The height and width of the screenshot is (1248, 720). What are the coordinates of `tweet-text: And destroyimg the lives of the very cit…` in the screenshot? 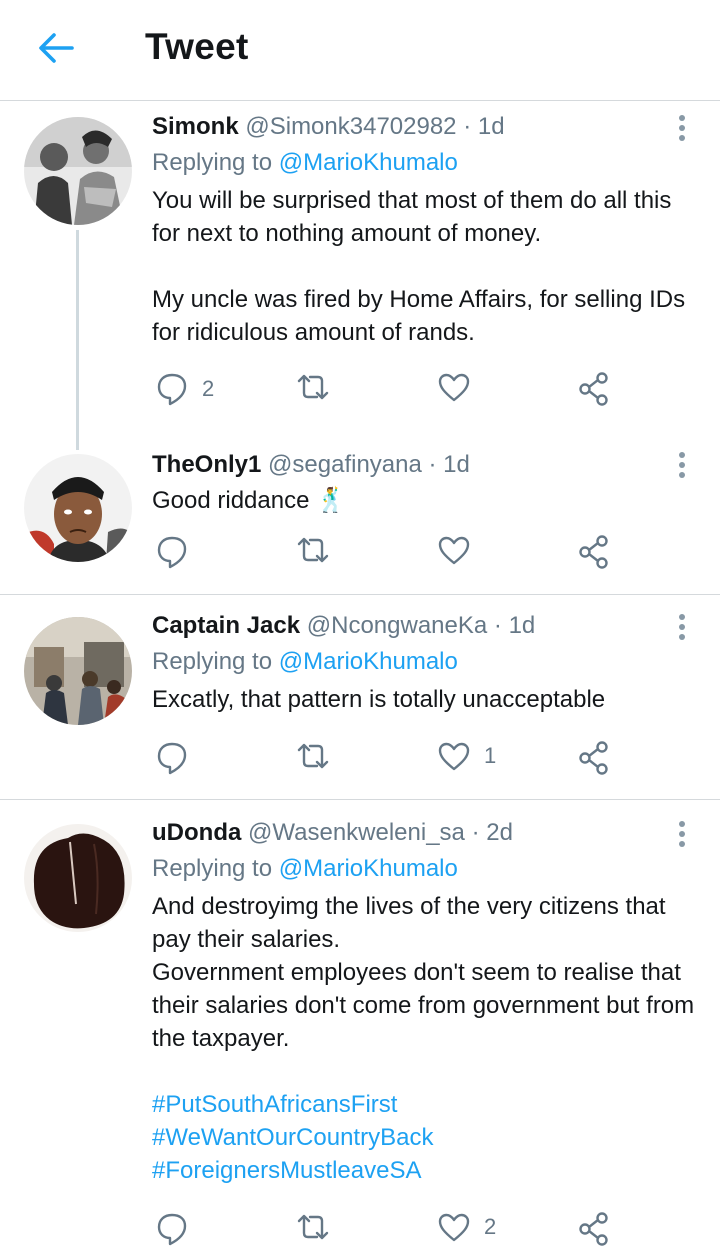 It's located at (423, 972).